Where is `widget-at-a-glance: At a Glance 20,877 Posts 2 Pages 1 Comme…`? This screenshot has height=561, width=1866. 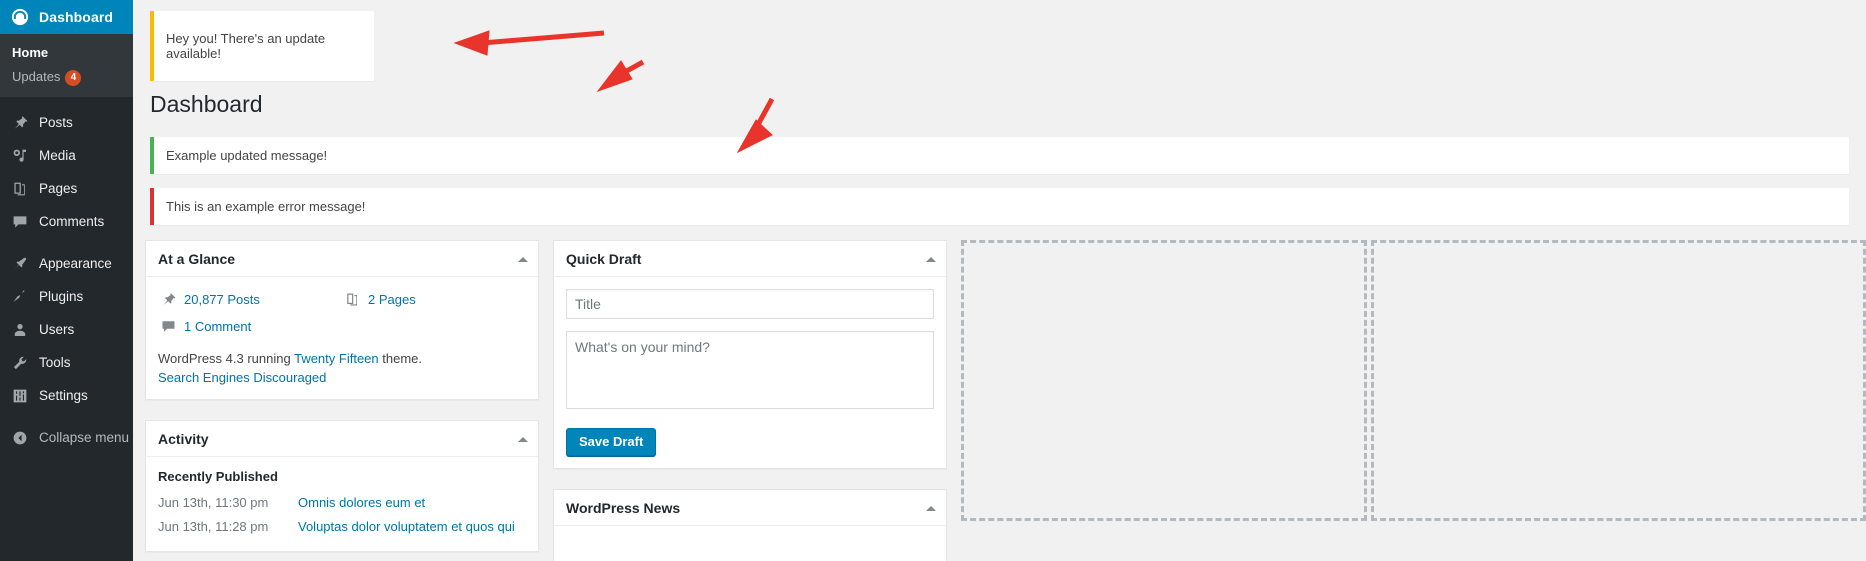 widget-at-a-glance: At a Glance 20,877 Posts 2 Pages 1 Comme… is located at coordinates (342, 320).